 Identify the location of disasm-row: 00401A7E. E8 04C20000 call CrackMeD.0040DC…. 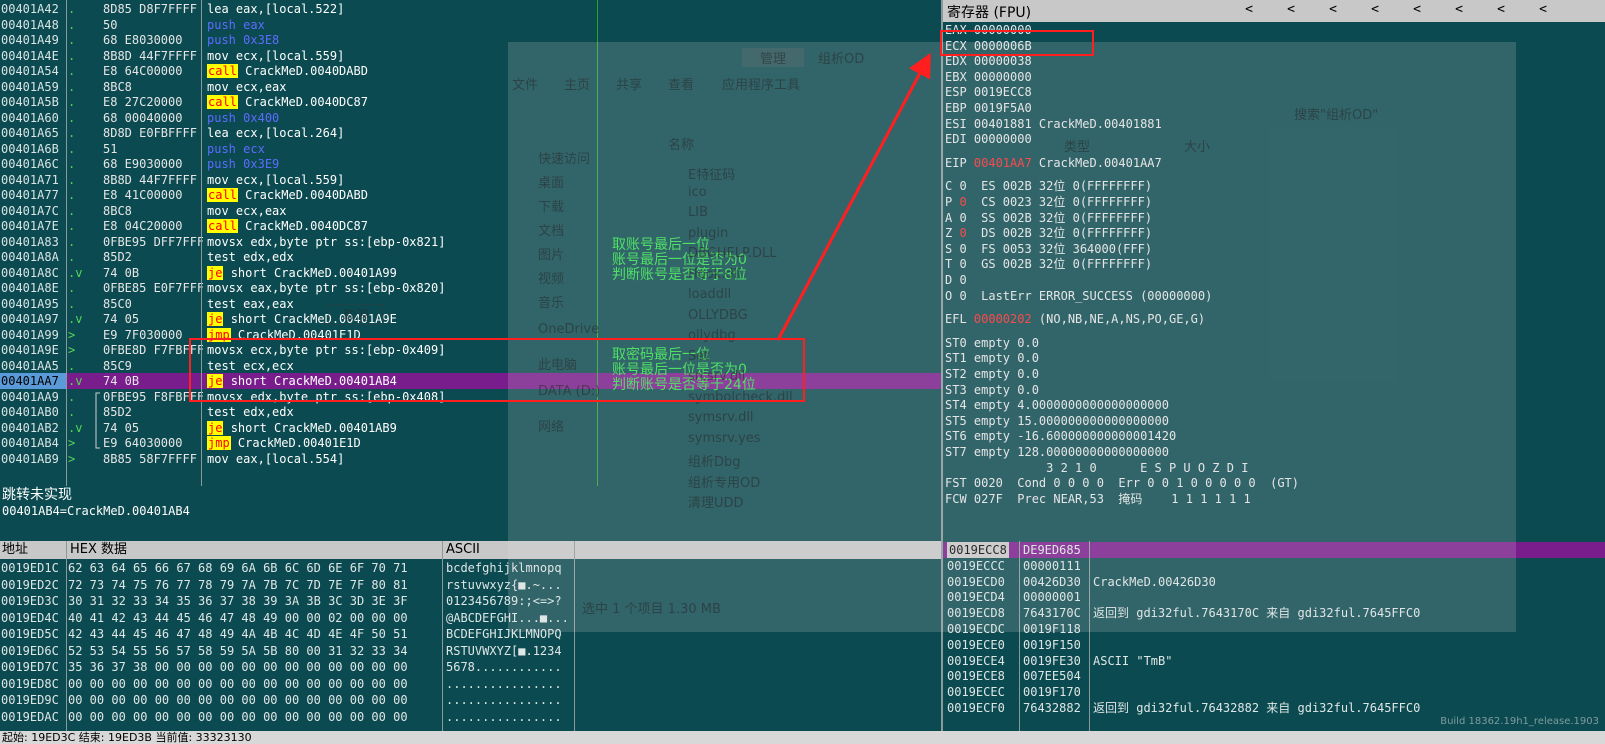
(470, 226).